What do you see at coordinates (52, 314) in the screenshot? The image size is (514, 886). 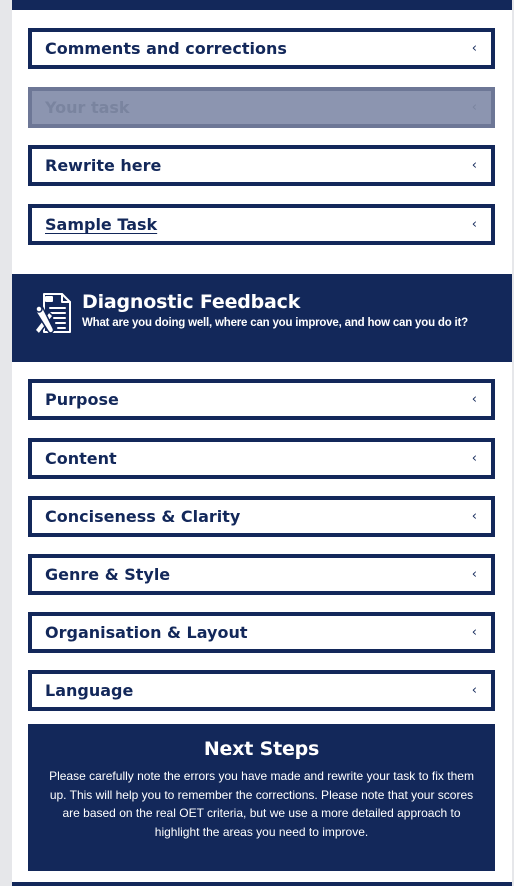 I see `document-tools-icon` at bounding box center [52, 314].